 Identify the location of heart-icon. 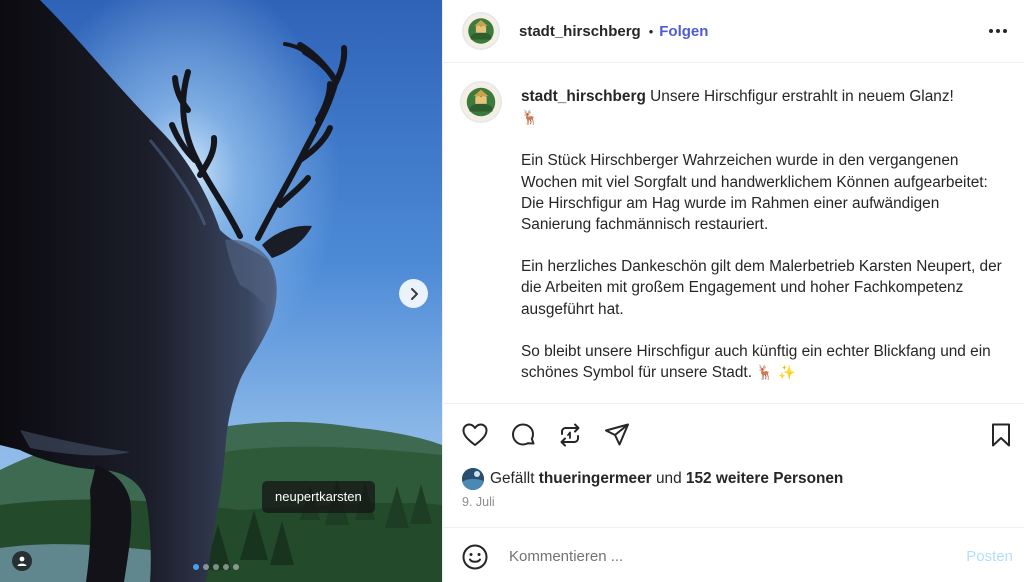
(475, 434).